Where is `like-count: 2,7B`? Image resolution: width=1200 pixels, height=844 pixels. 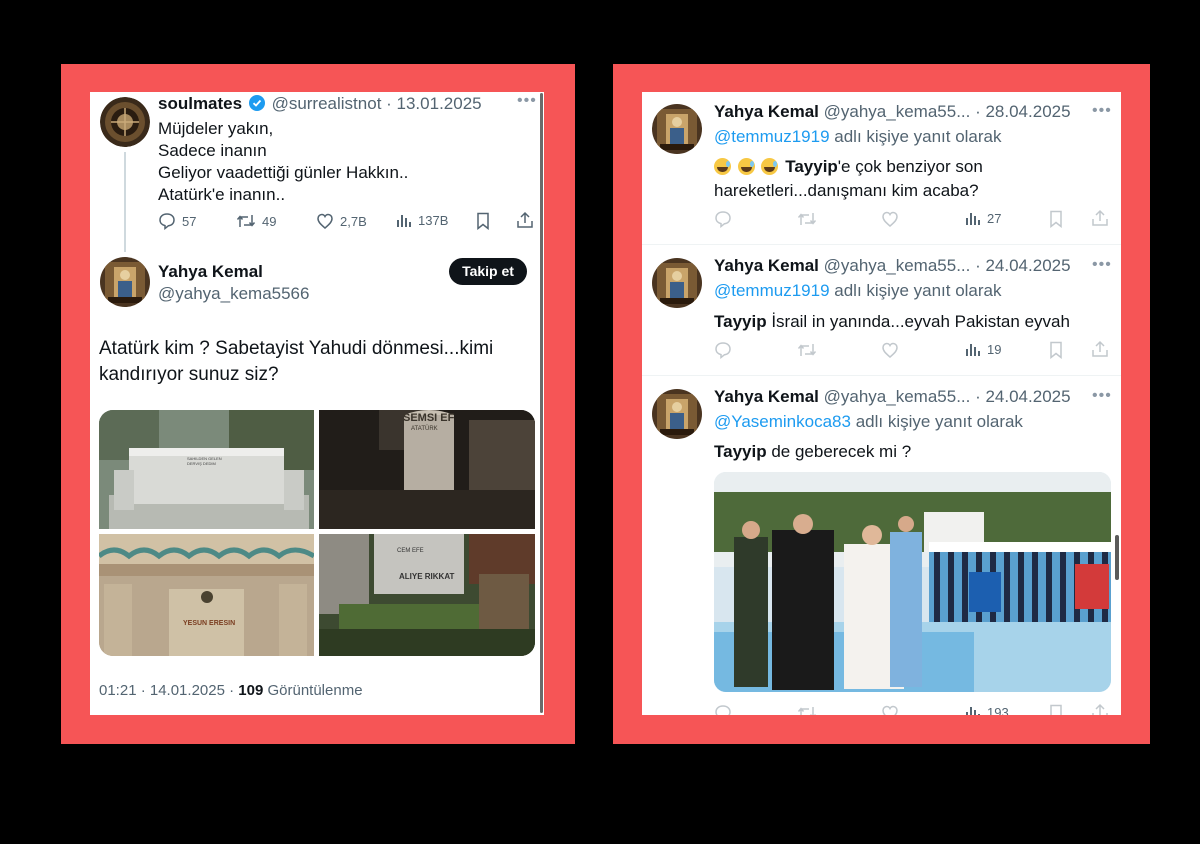 like-count: 2,7B is located at coordinates (353, 221).